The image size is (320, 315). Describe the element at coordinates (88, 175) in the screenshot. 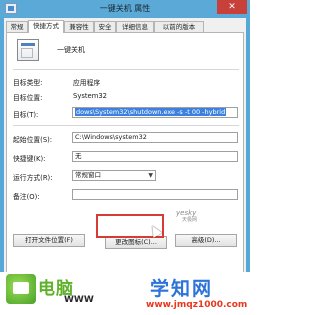

I see `run-select-value: 常规窗口` at that location.